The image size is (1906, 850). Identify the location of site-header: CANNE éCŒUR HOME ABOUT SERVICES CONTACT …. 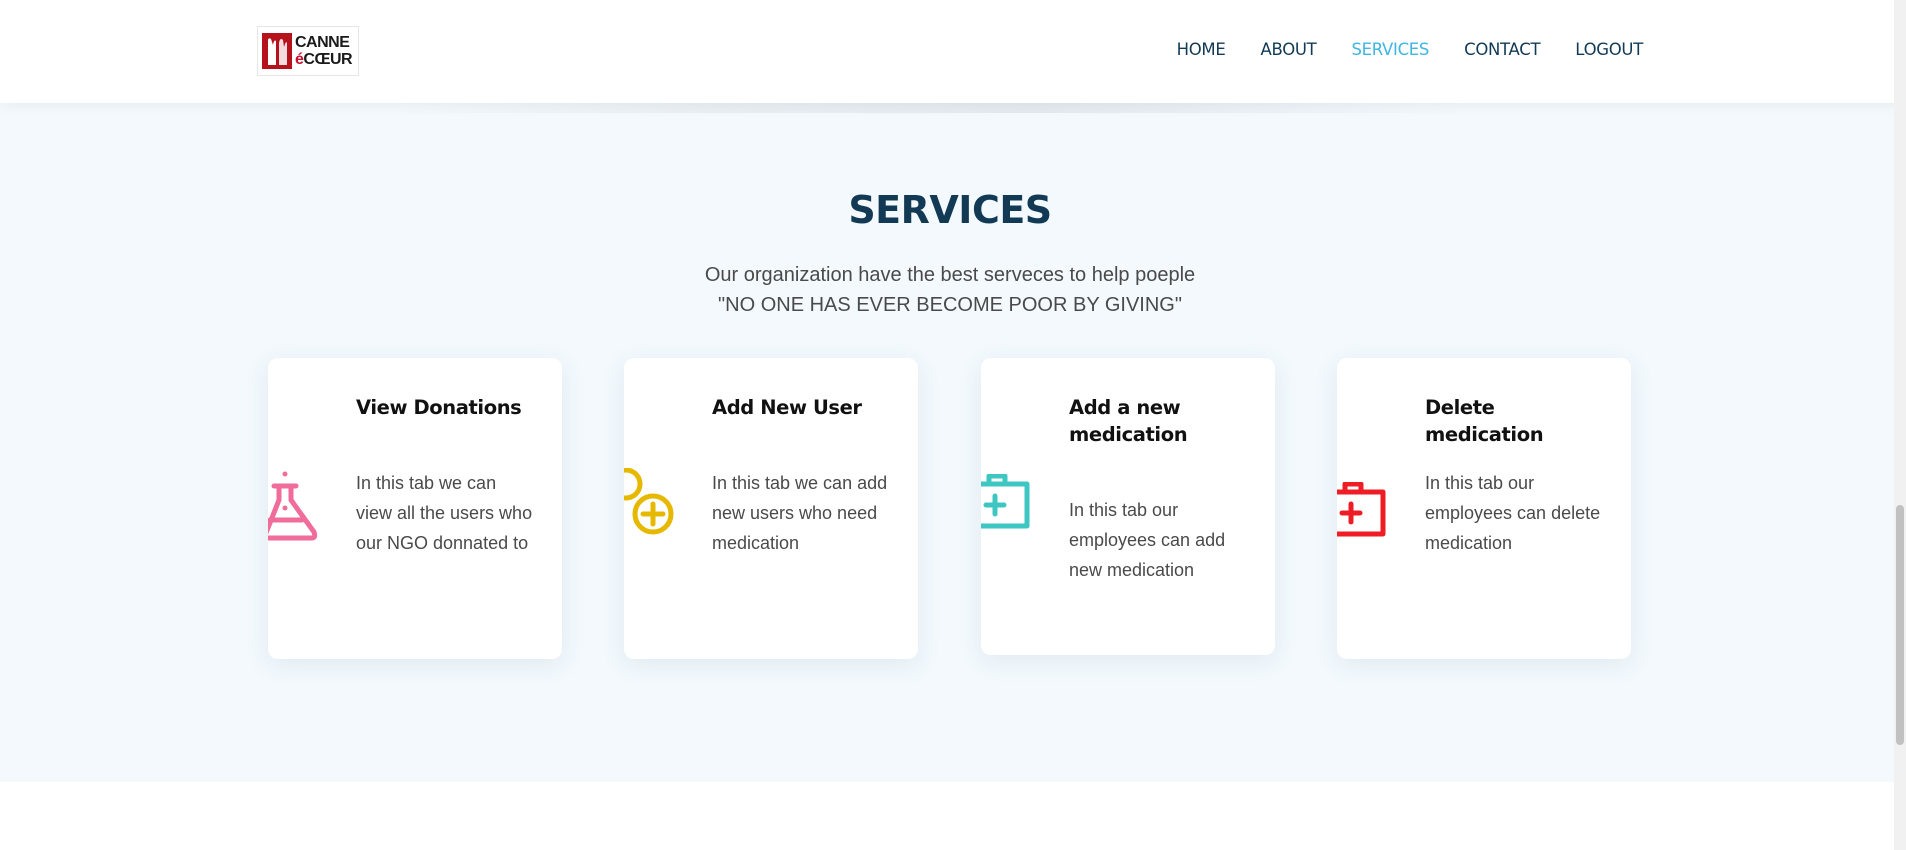
(953, 51).